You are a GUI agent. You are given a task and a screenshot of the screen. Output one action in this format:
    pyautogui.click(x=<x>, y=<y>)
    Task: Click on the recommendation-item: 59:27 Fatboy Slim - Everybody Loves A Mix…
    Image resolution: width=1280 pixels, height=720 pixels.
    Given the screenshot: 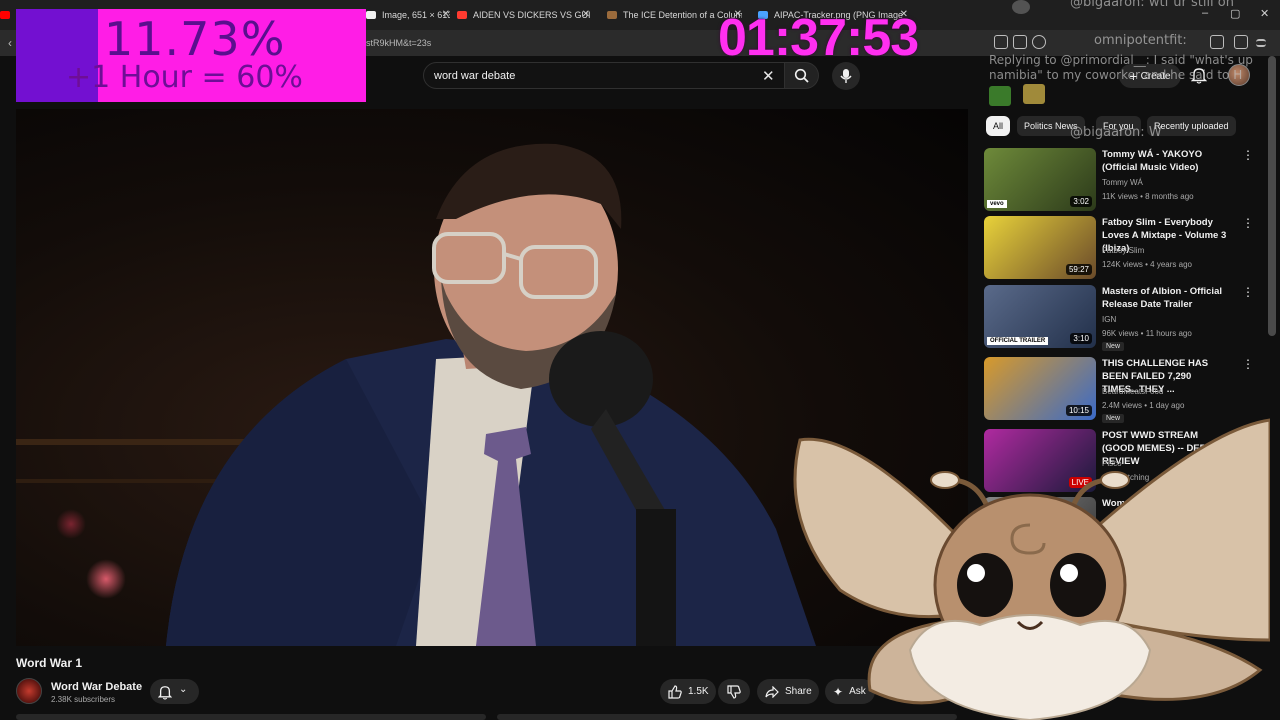 What is the action you would take?
    pyautogui.click(x=1124, y=249)
    